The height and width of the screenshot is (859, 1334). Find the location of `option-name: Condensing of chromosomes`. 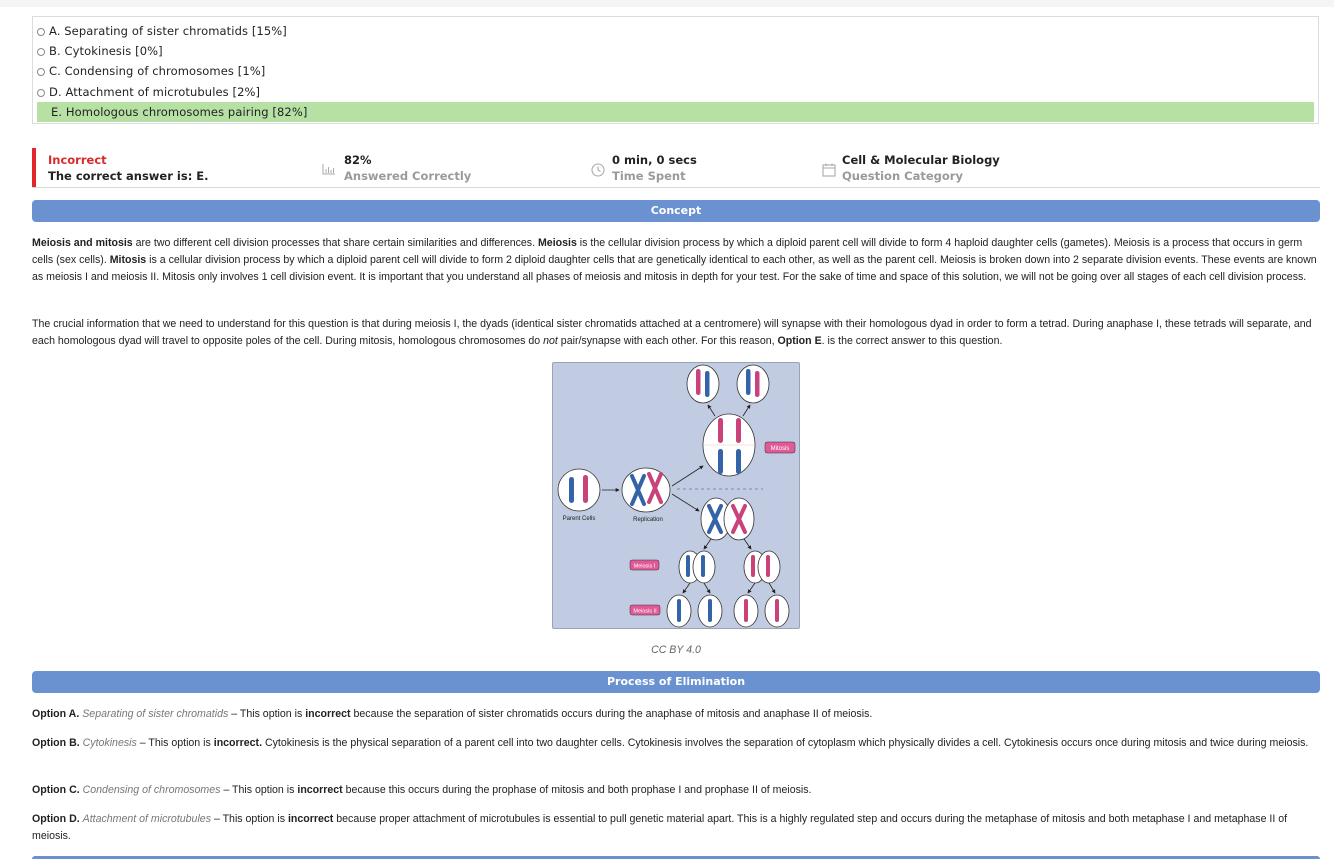

option-name: Condensing of chromosomes is located at coordinates (151, 790).